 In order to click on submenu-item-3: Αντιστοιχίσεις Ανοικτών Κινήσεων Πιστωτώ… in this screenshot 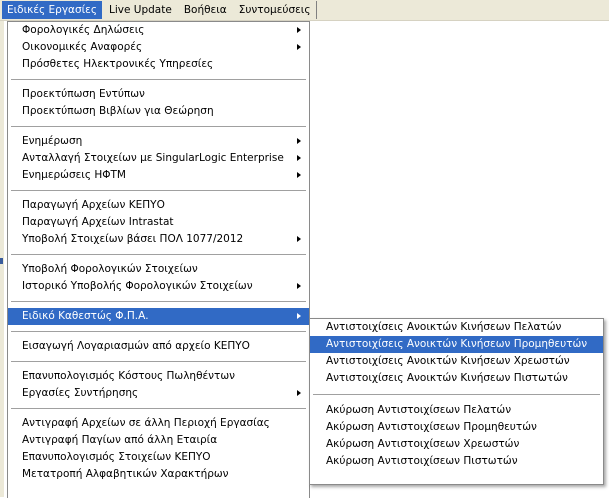, I will do `click(456, 378)`.